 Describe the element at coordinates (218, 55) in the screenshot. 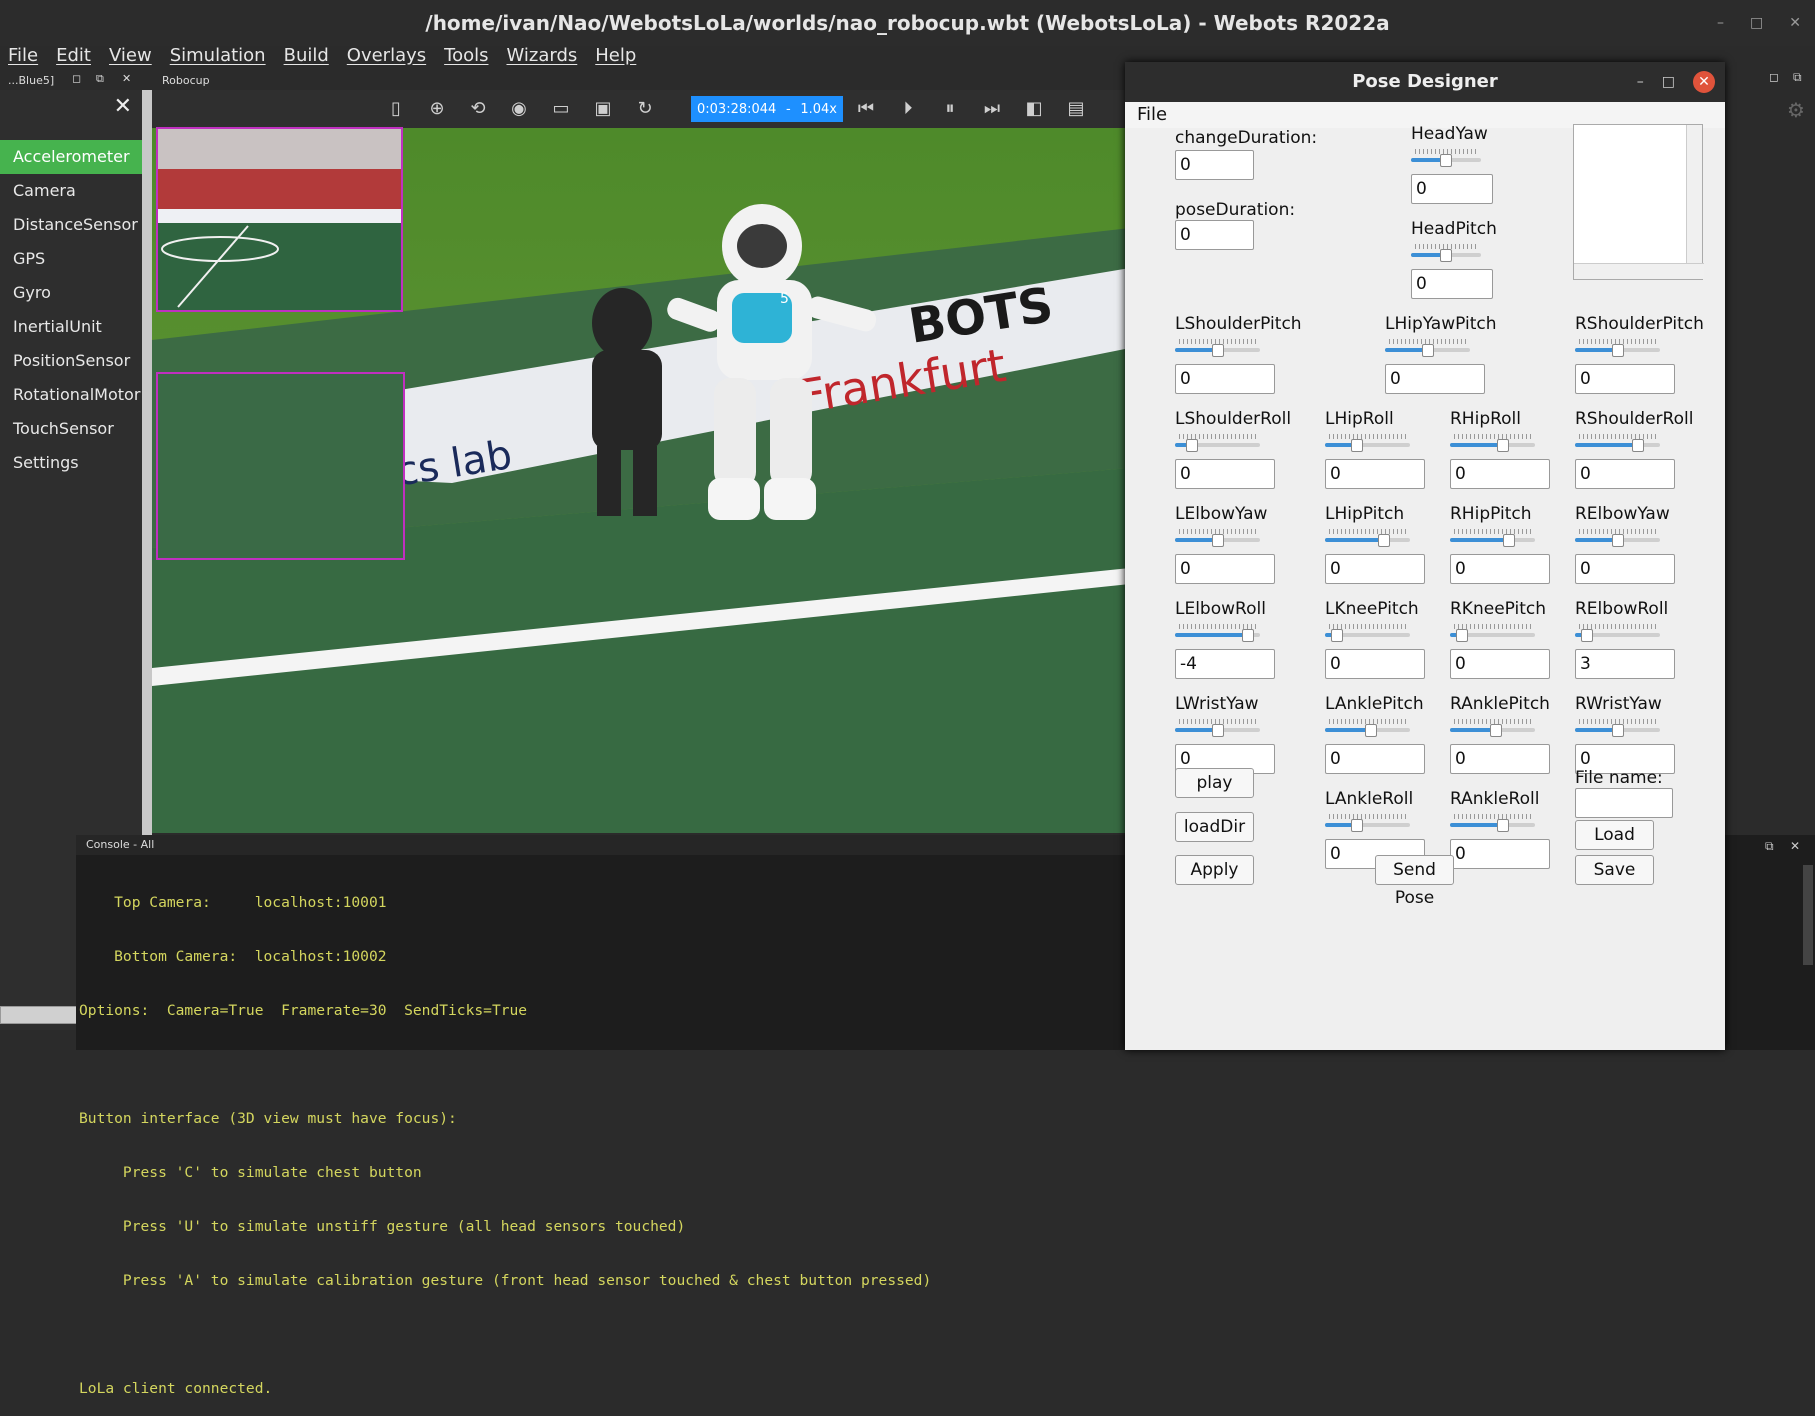

I see `menu-simulation: Simulation` at that location.